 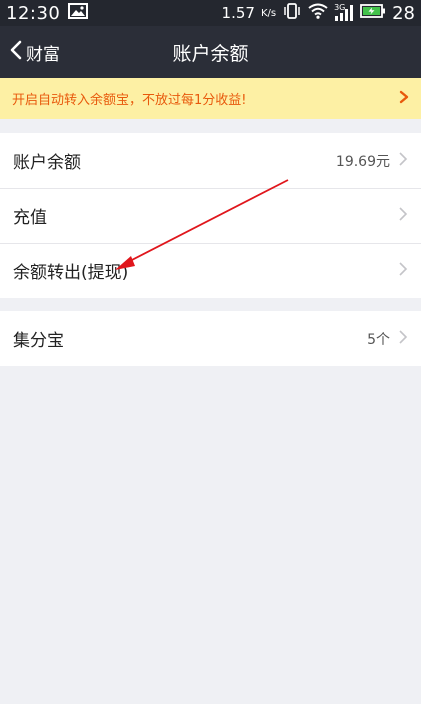 I want to click on row-recharge: 充值, so click(x=210, y=215).